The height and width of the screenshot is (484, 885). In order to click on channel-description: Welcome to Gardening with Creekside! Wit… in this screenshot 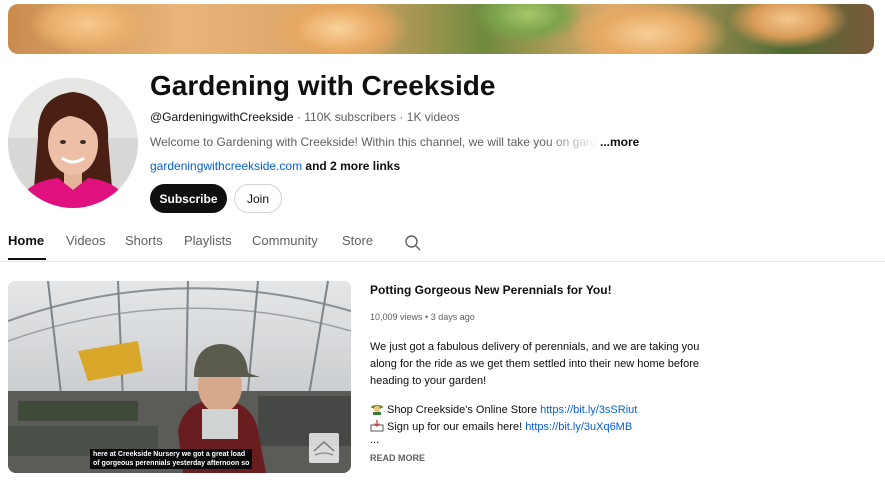, I will do `click(395, 142)`.